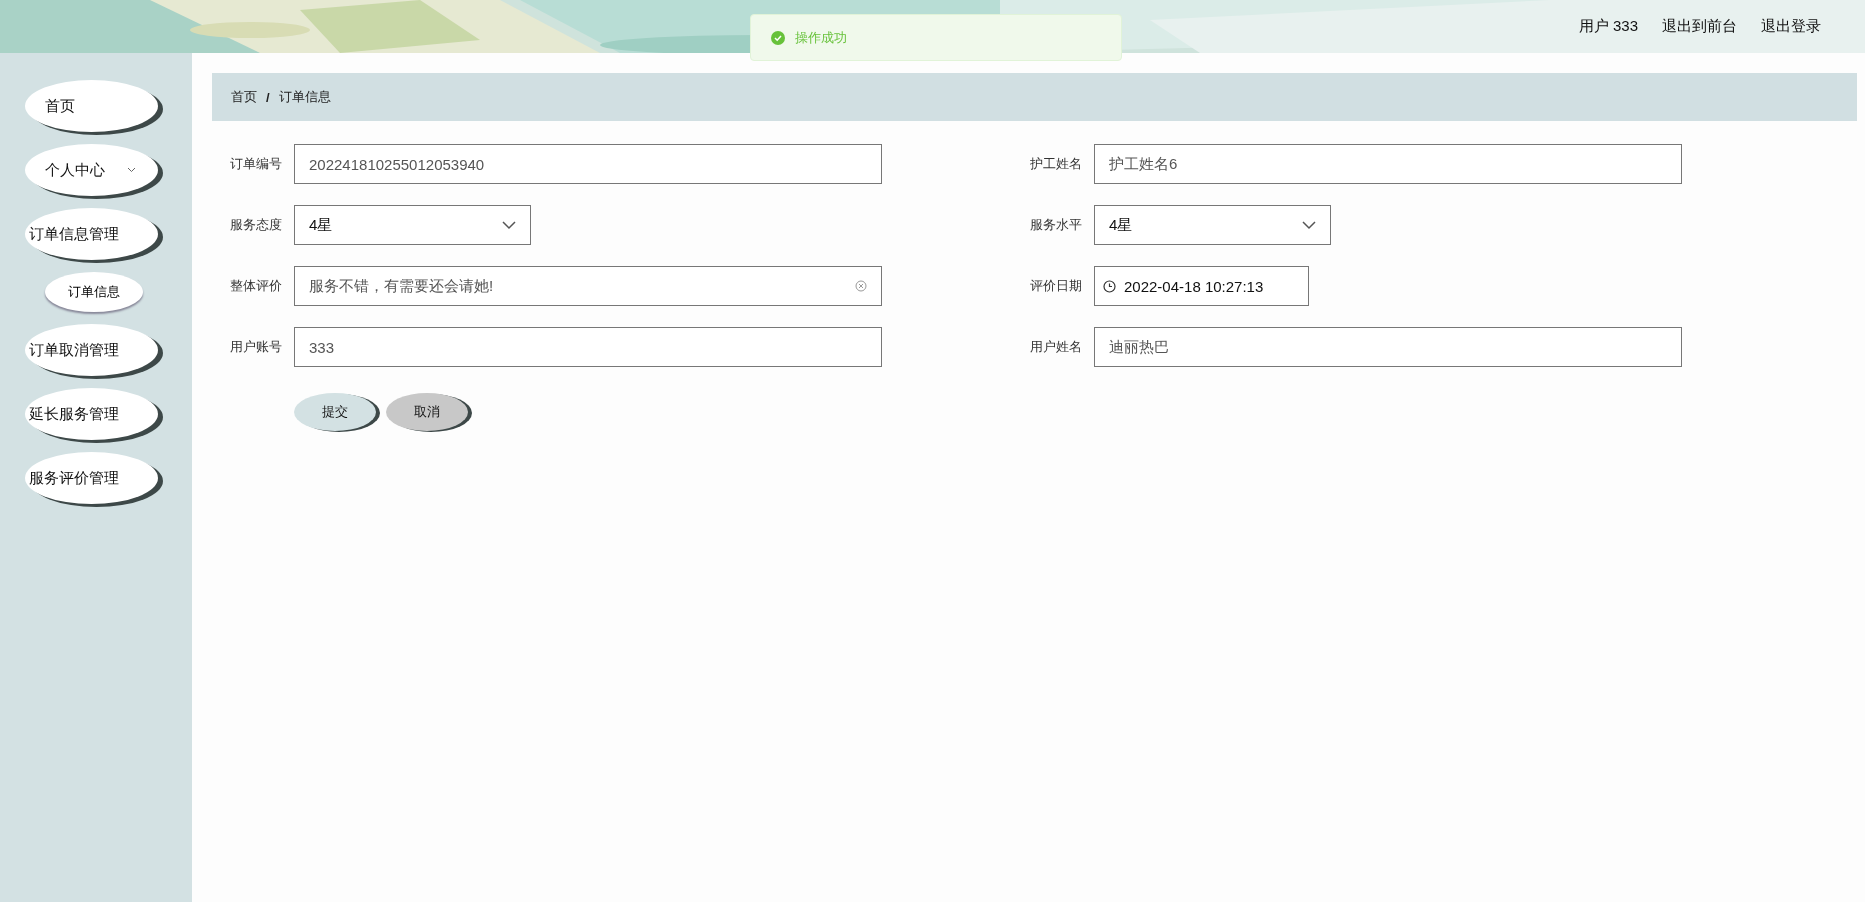 The image size is (1865, 902). I want to click on text-field: 迪丽热巴, so click(1388, 347).